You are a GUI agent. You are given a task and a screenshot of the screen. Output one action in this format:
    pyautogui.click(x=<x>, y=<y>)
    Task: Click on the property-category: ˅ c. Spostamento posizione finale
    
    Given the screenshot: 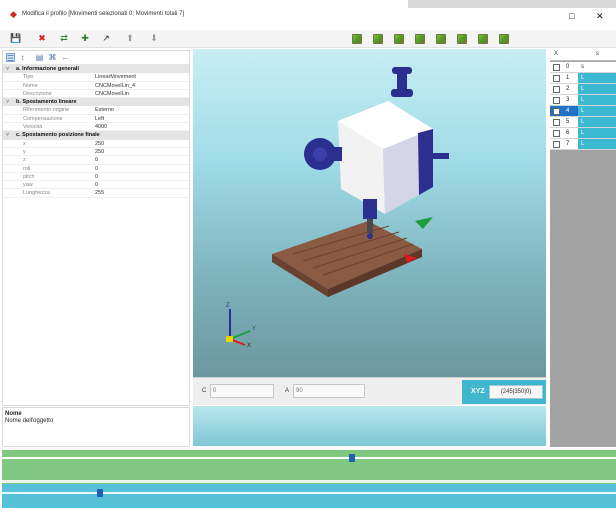 What is the action you would take?
    pyautogui.click(x=96, y=135)
    